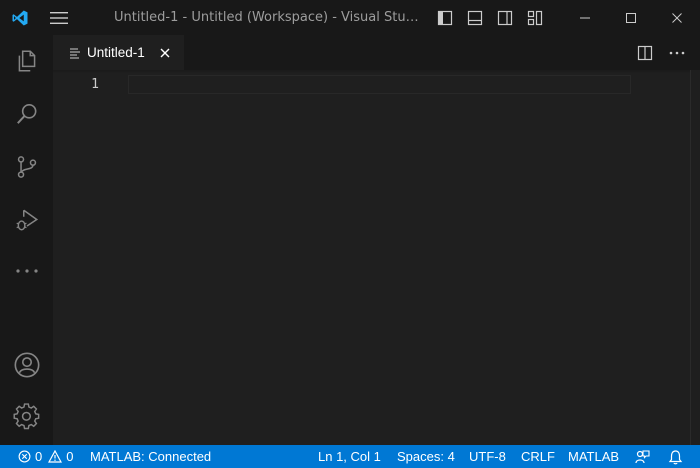 This screenshot has width=700, height=468. What do you see at coordinates (379, 84) in the screenshot?
I see `editor-text-area` at bounding box center [379, 84].